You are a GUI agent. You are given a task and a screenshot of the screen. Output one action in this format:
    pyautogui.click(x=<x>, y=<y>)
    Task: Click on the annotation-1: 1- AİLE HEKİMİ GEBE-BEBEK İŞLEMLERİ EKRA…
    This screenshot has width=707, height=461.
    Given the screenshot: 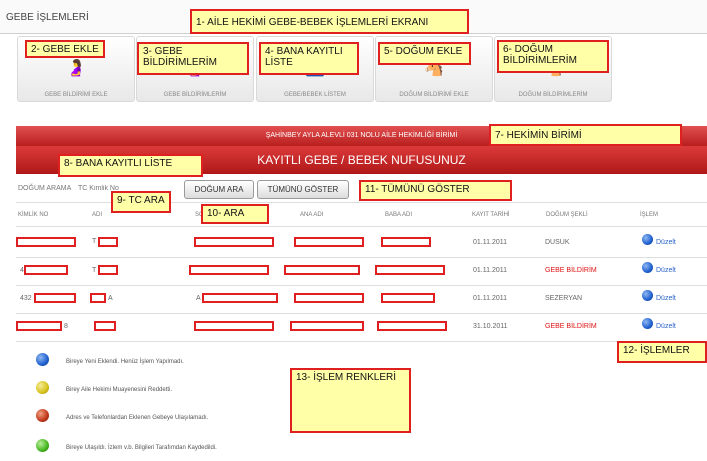 What is the action you would take?
    pyautogui.click(x=329, y=21)
    